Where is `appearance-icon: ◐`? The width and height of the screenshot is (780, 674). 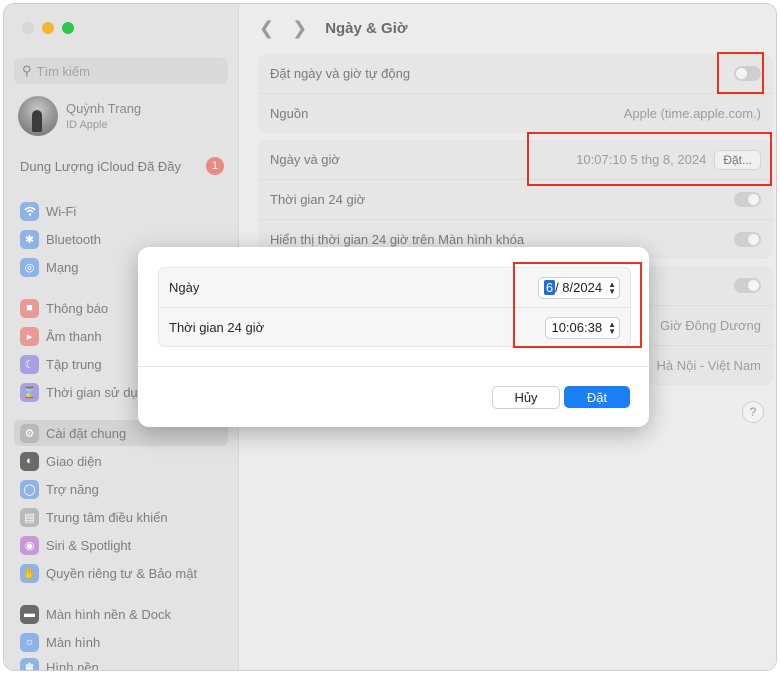 appearance-icon: ◐ is located at coordinates (29, 461).